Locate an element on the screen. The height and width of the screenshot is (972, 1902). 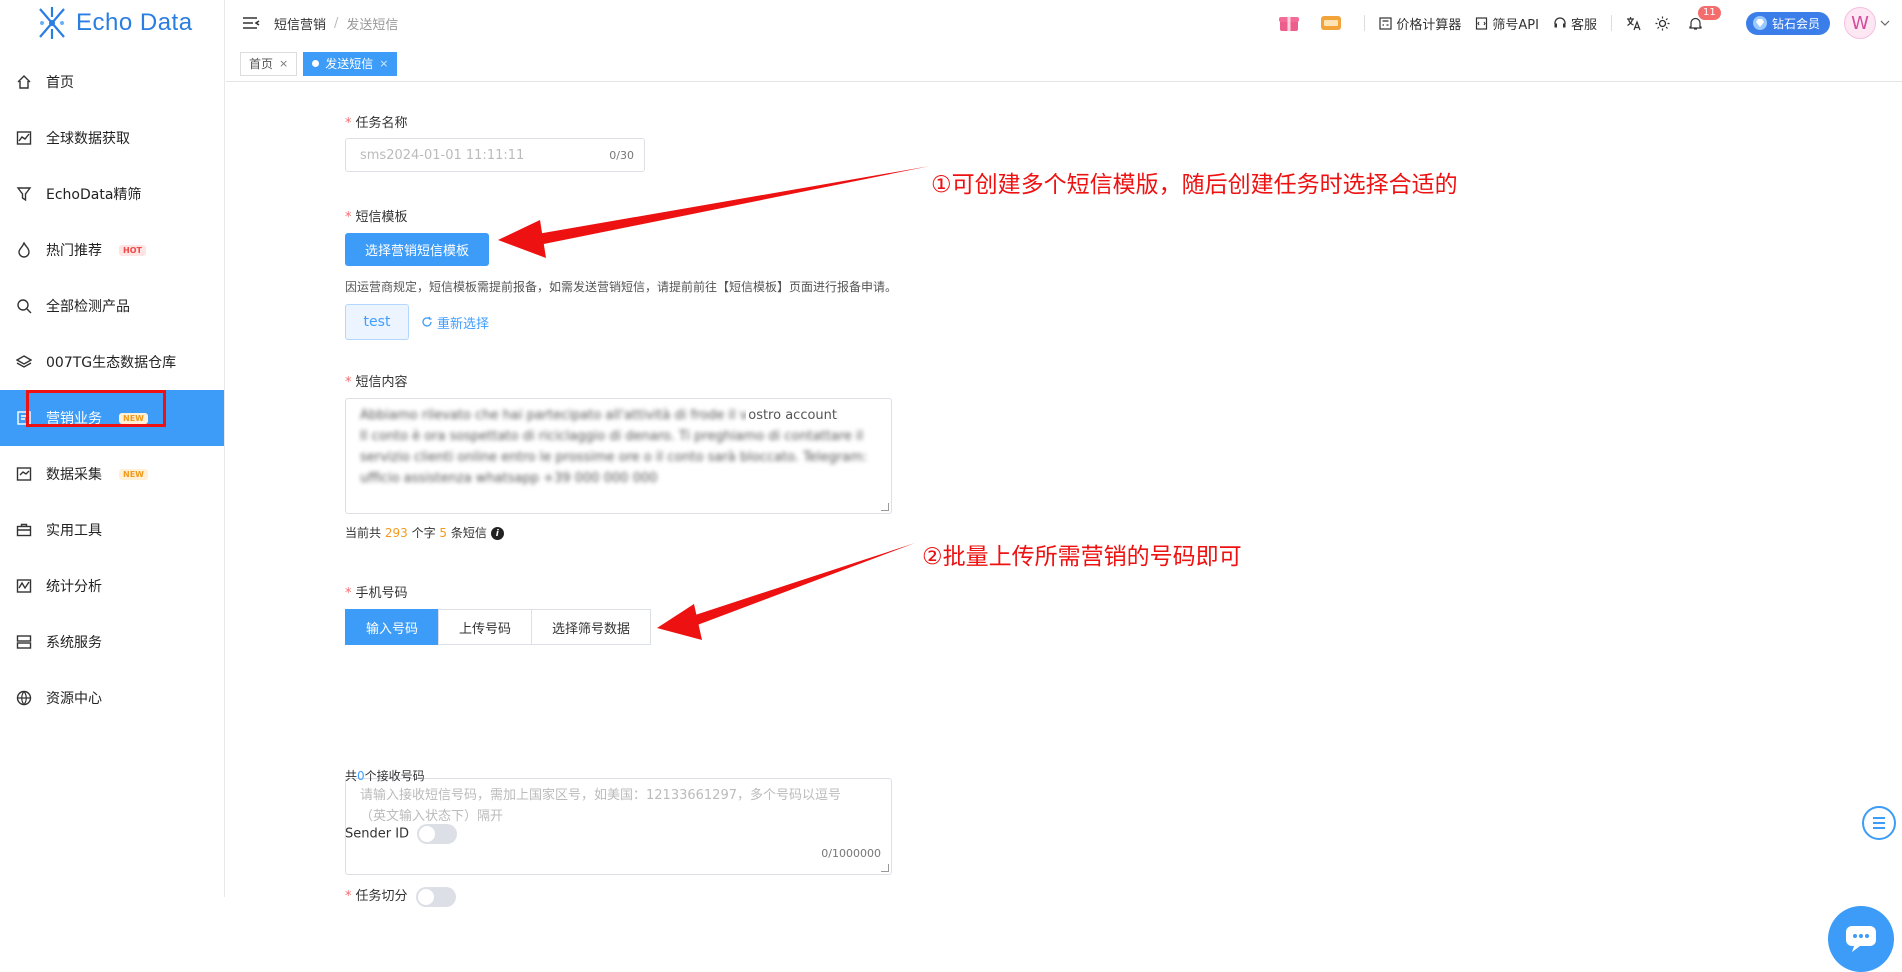
chat-bubble-icon is located at coordinates (1861, 939).